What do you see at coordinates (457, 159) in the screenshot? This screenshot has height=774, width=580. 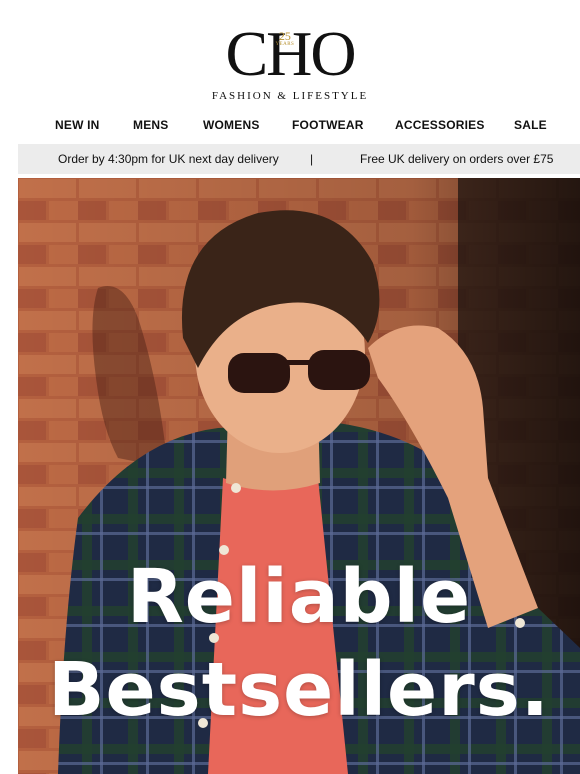 I see `free-delivery-text: Free UK delivery on orders over £75` at bounding box center [457, 159].